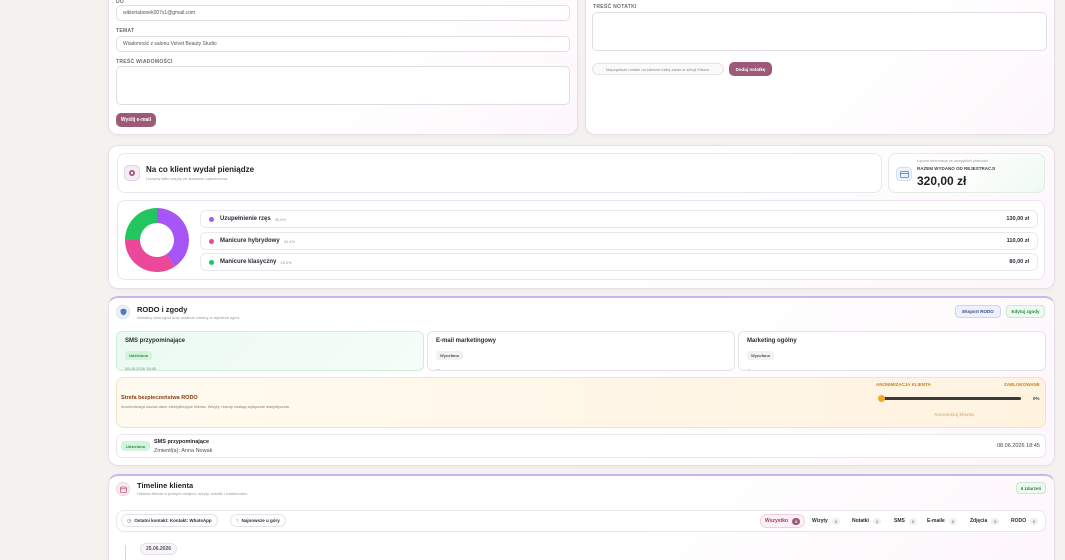 This screenshot has width=1065, height=560. Describe the element at coordinates (1036, 398) in the screenshot. I see `anon-progress-value: 0%` at that location.